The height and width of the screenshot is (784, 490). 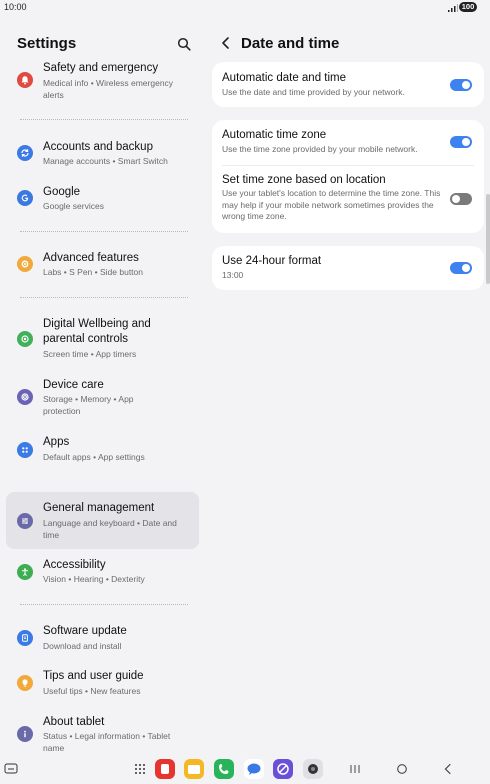 What do you see at coordinates (245, 9) in the screenshot?
I see `status-bar: 10:00 100` at bounding box center [245, 9].